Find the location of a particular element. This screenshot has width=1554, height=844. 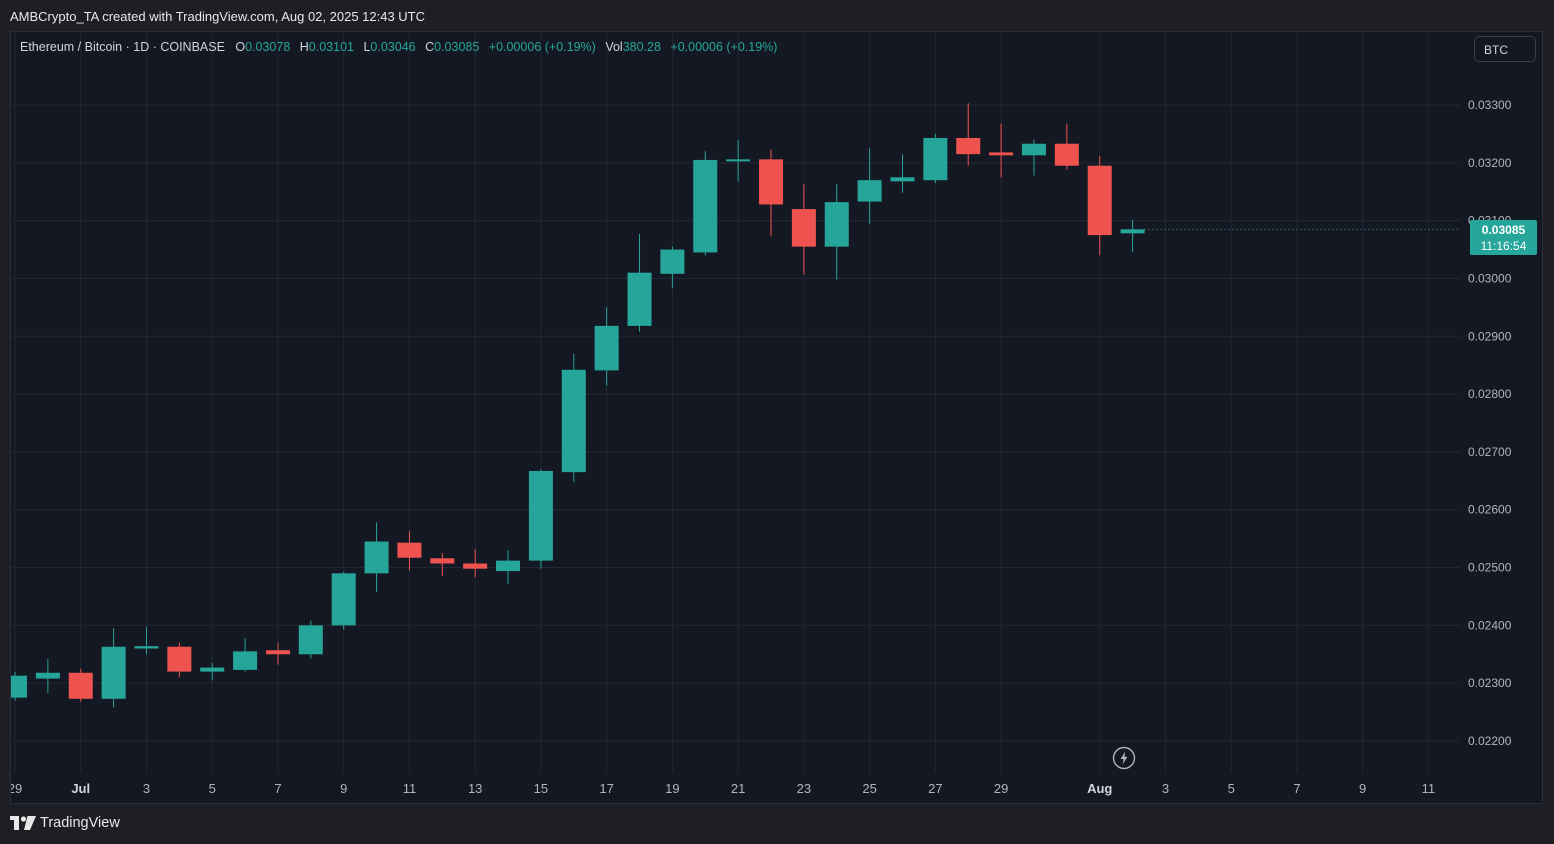

y-axis-tick-label: 0.02200 is located at coordinates (1490, 741).